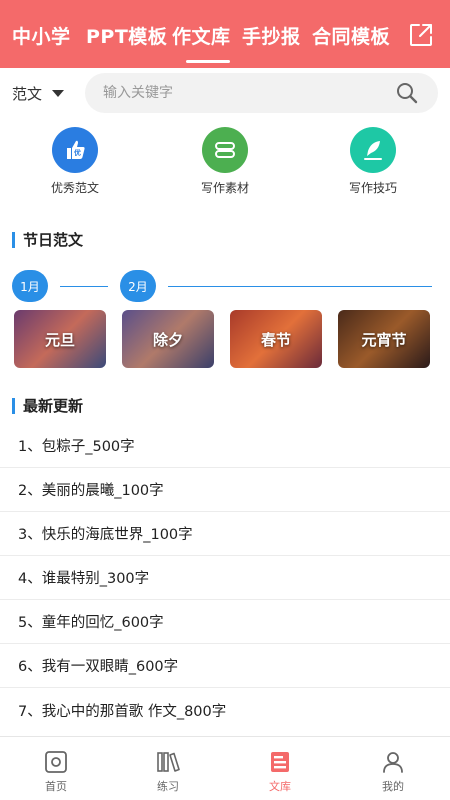  I want to click on article-list-item: 5、童年的回忆_600字, so click(225, 622).